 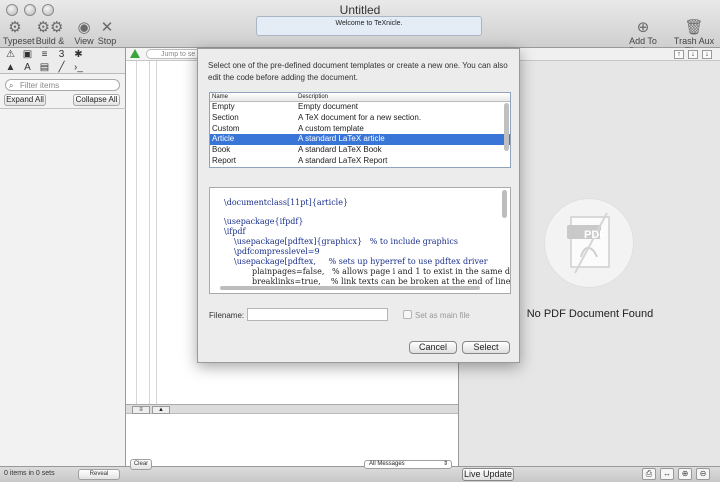 What do you see at coordinates (343, 160) in the screenshot?
I see `template-description: A standard LaTeX Report` at bounding box center [343, 160].